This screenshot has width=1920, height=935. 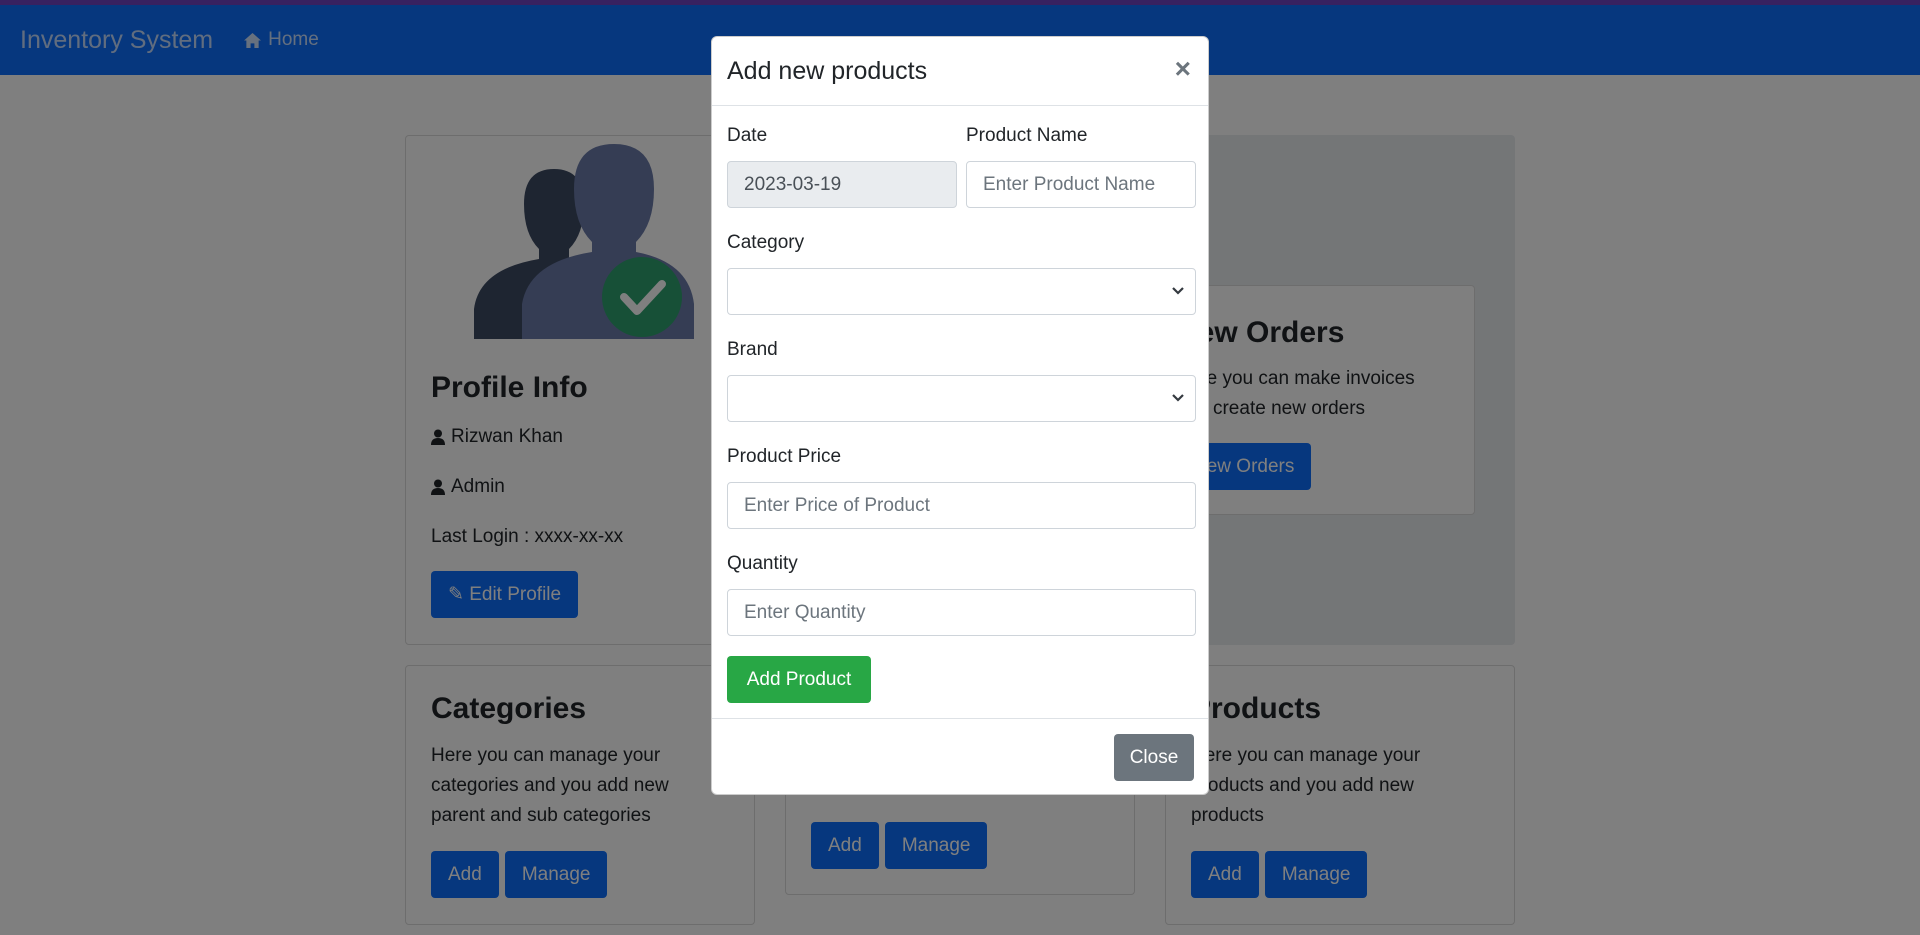 I want to click on modal-title: Add new products, so click(x=827, y=71).